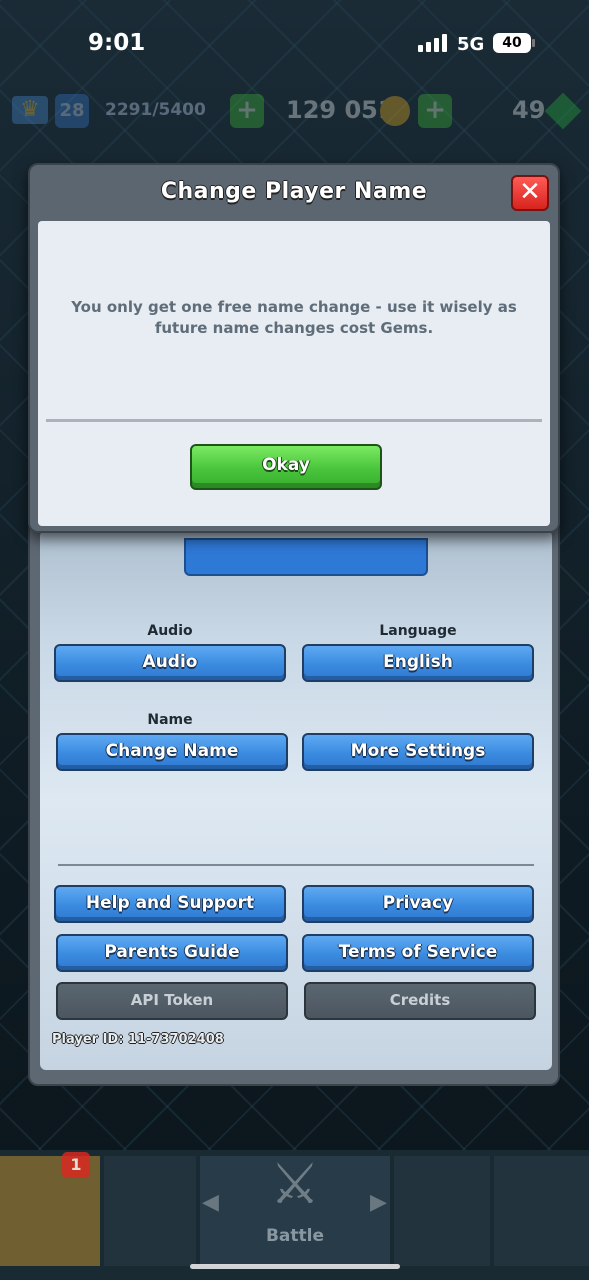 The width and height of the screenshot is (589, 1280). I want to click on battle-label: Battle, so click(295, 1236).